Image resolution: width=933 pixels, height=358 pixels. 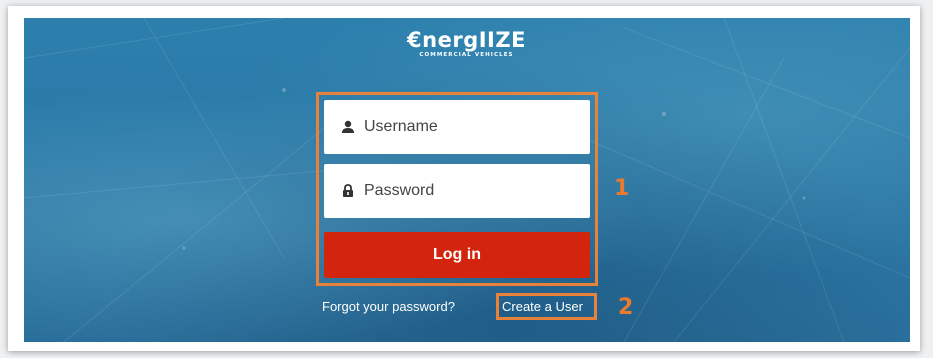 I want to click on annotation-number-1: 1, so click(x=622, y=188).